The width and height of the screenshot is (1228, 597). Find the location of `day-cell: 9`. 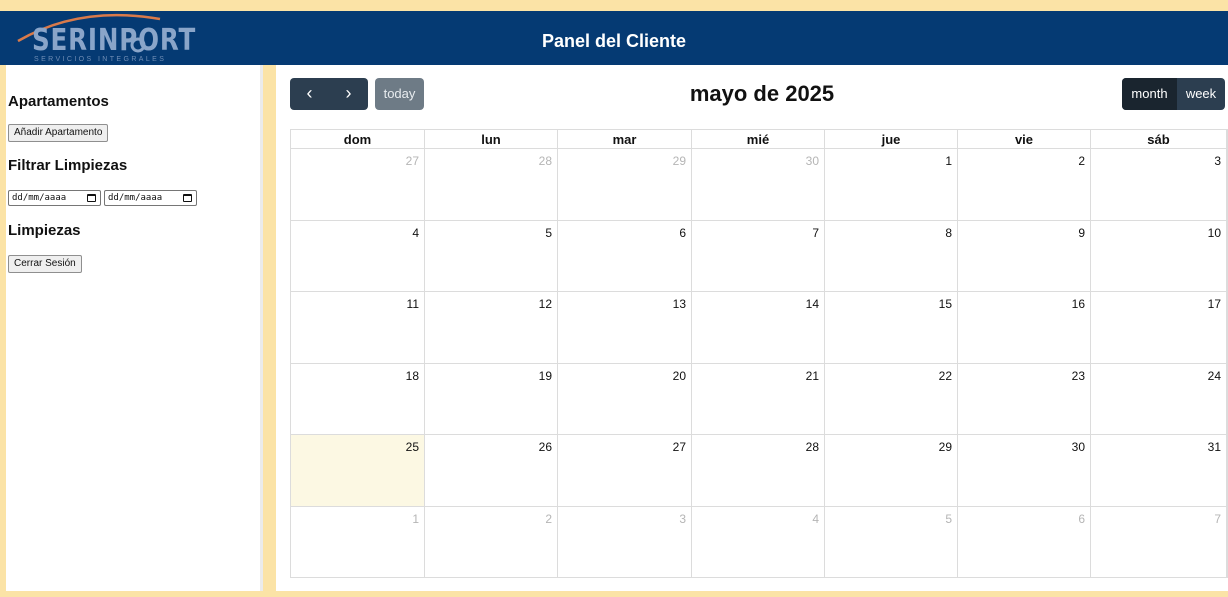

day-cell: 9 is located at coordinates (1024, 256).